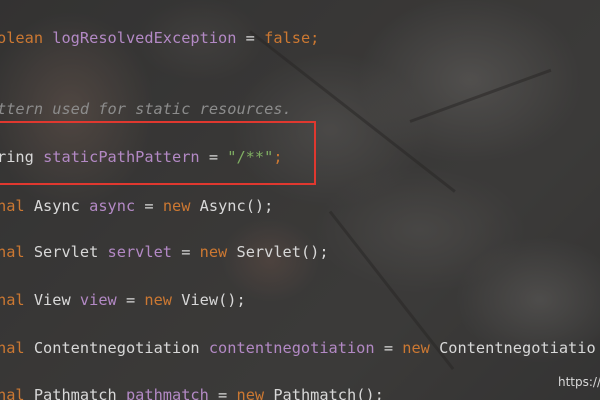 Image resolution: width=600 pixels, height=400 pixels. Describe the element at coordinates (517, 348) in the screenshot. I see `code-token: Contentnegotiatio` at that location.